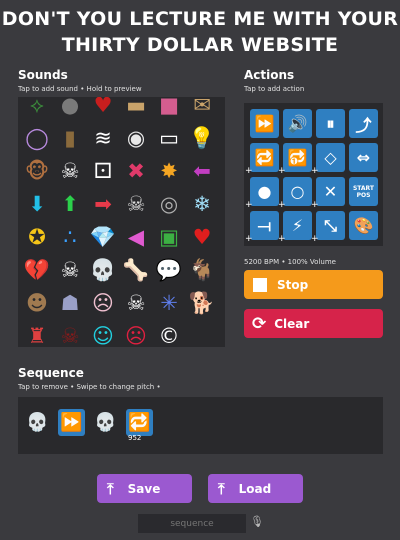  Describe the element at coordinates (297, 225) in the screenshot. I see `lightning-action-button: ⚡` at that location.